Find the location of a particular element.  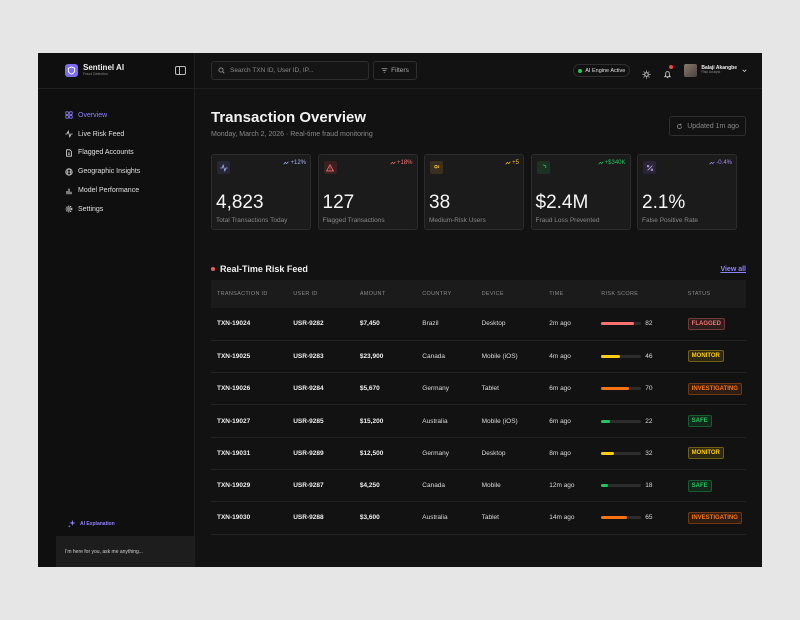

sidebar-item-settings: Settings is located at coordinates (129, 209).